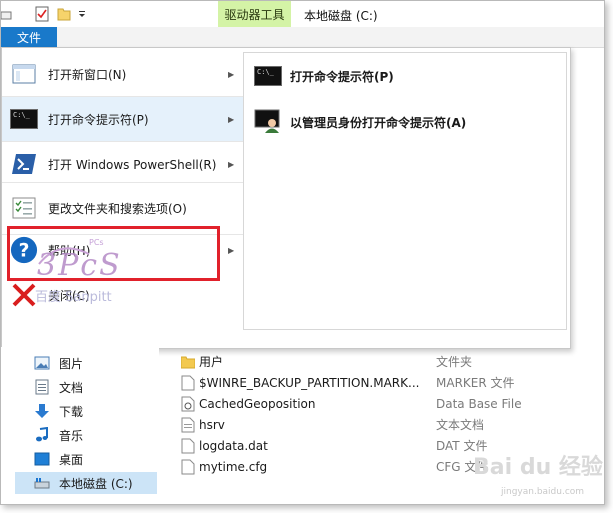 Image resolution: width=613 pixels, height=513 pixels. What do you see at coordinates (71, 387) in the screenshot?
I see `nav-item-label: 文档` at bounding box center [71, 387].